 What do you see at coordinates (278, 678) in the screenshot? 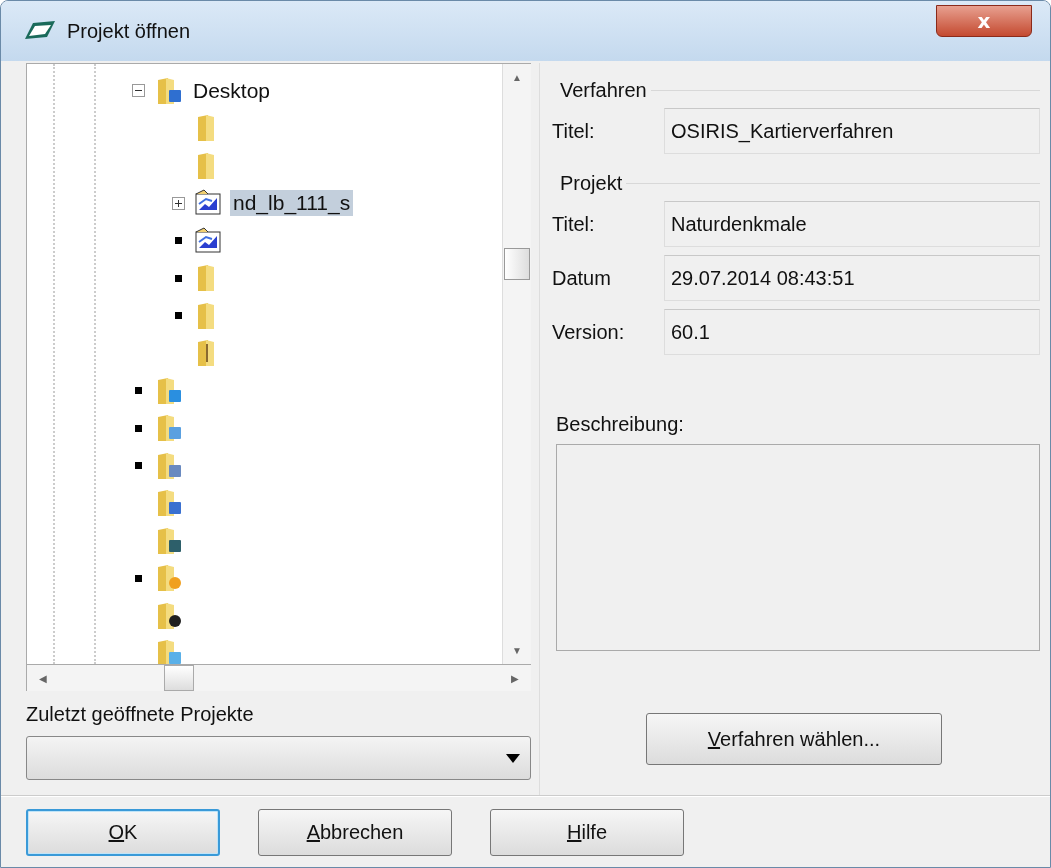
I see `horizontal-scrollbar: ◀ ▶` at bounding box center [278, 678].